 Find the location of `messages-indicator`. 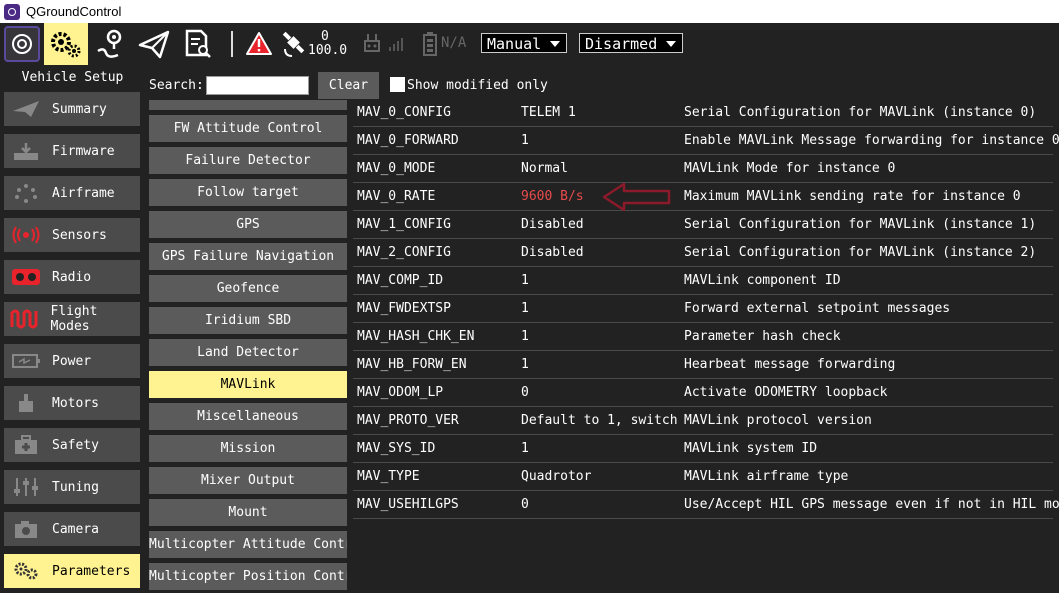

messages-indicator is located at coordinates (259, 44).